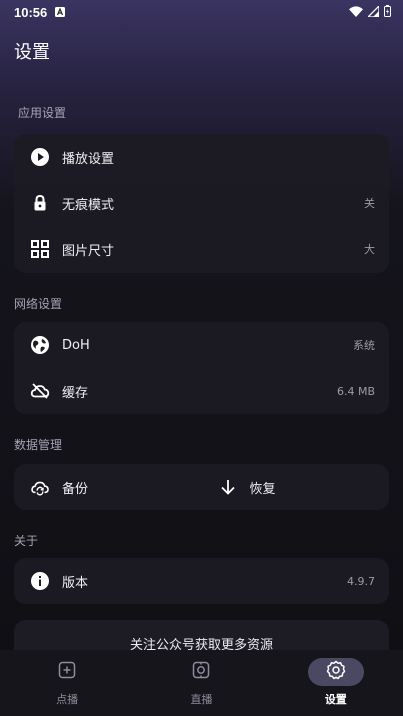 The height and width of the screenshot is (716, 403). What do you see at coordinates (355, 391) in the screenshot?
I see `setting-value: 6.4 MB` at bounding box center [355, 391].